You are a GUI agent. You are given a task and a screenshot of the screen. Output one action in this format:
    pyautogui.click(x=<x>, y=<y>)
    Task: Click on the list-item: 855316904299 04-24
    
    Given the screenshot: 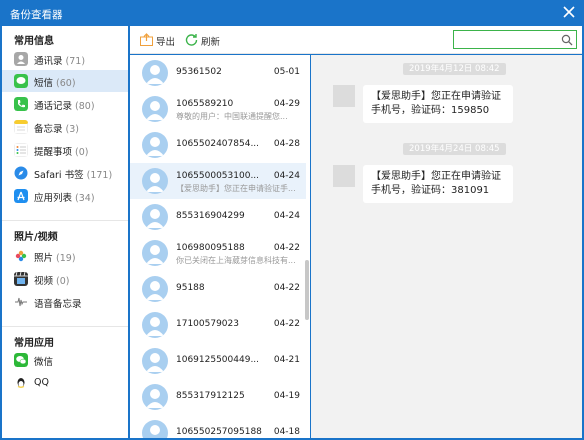 What is the action you would take?
    pyautogui.click(x=218, y=217)
    